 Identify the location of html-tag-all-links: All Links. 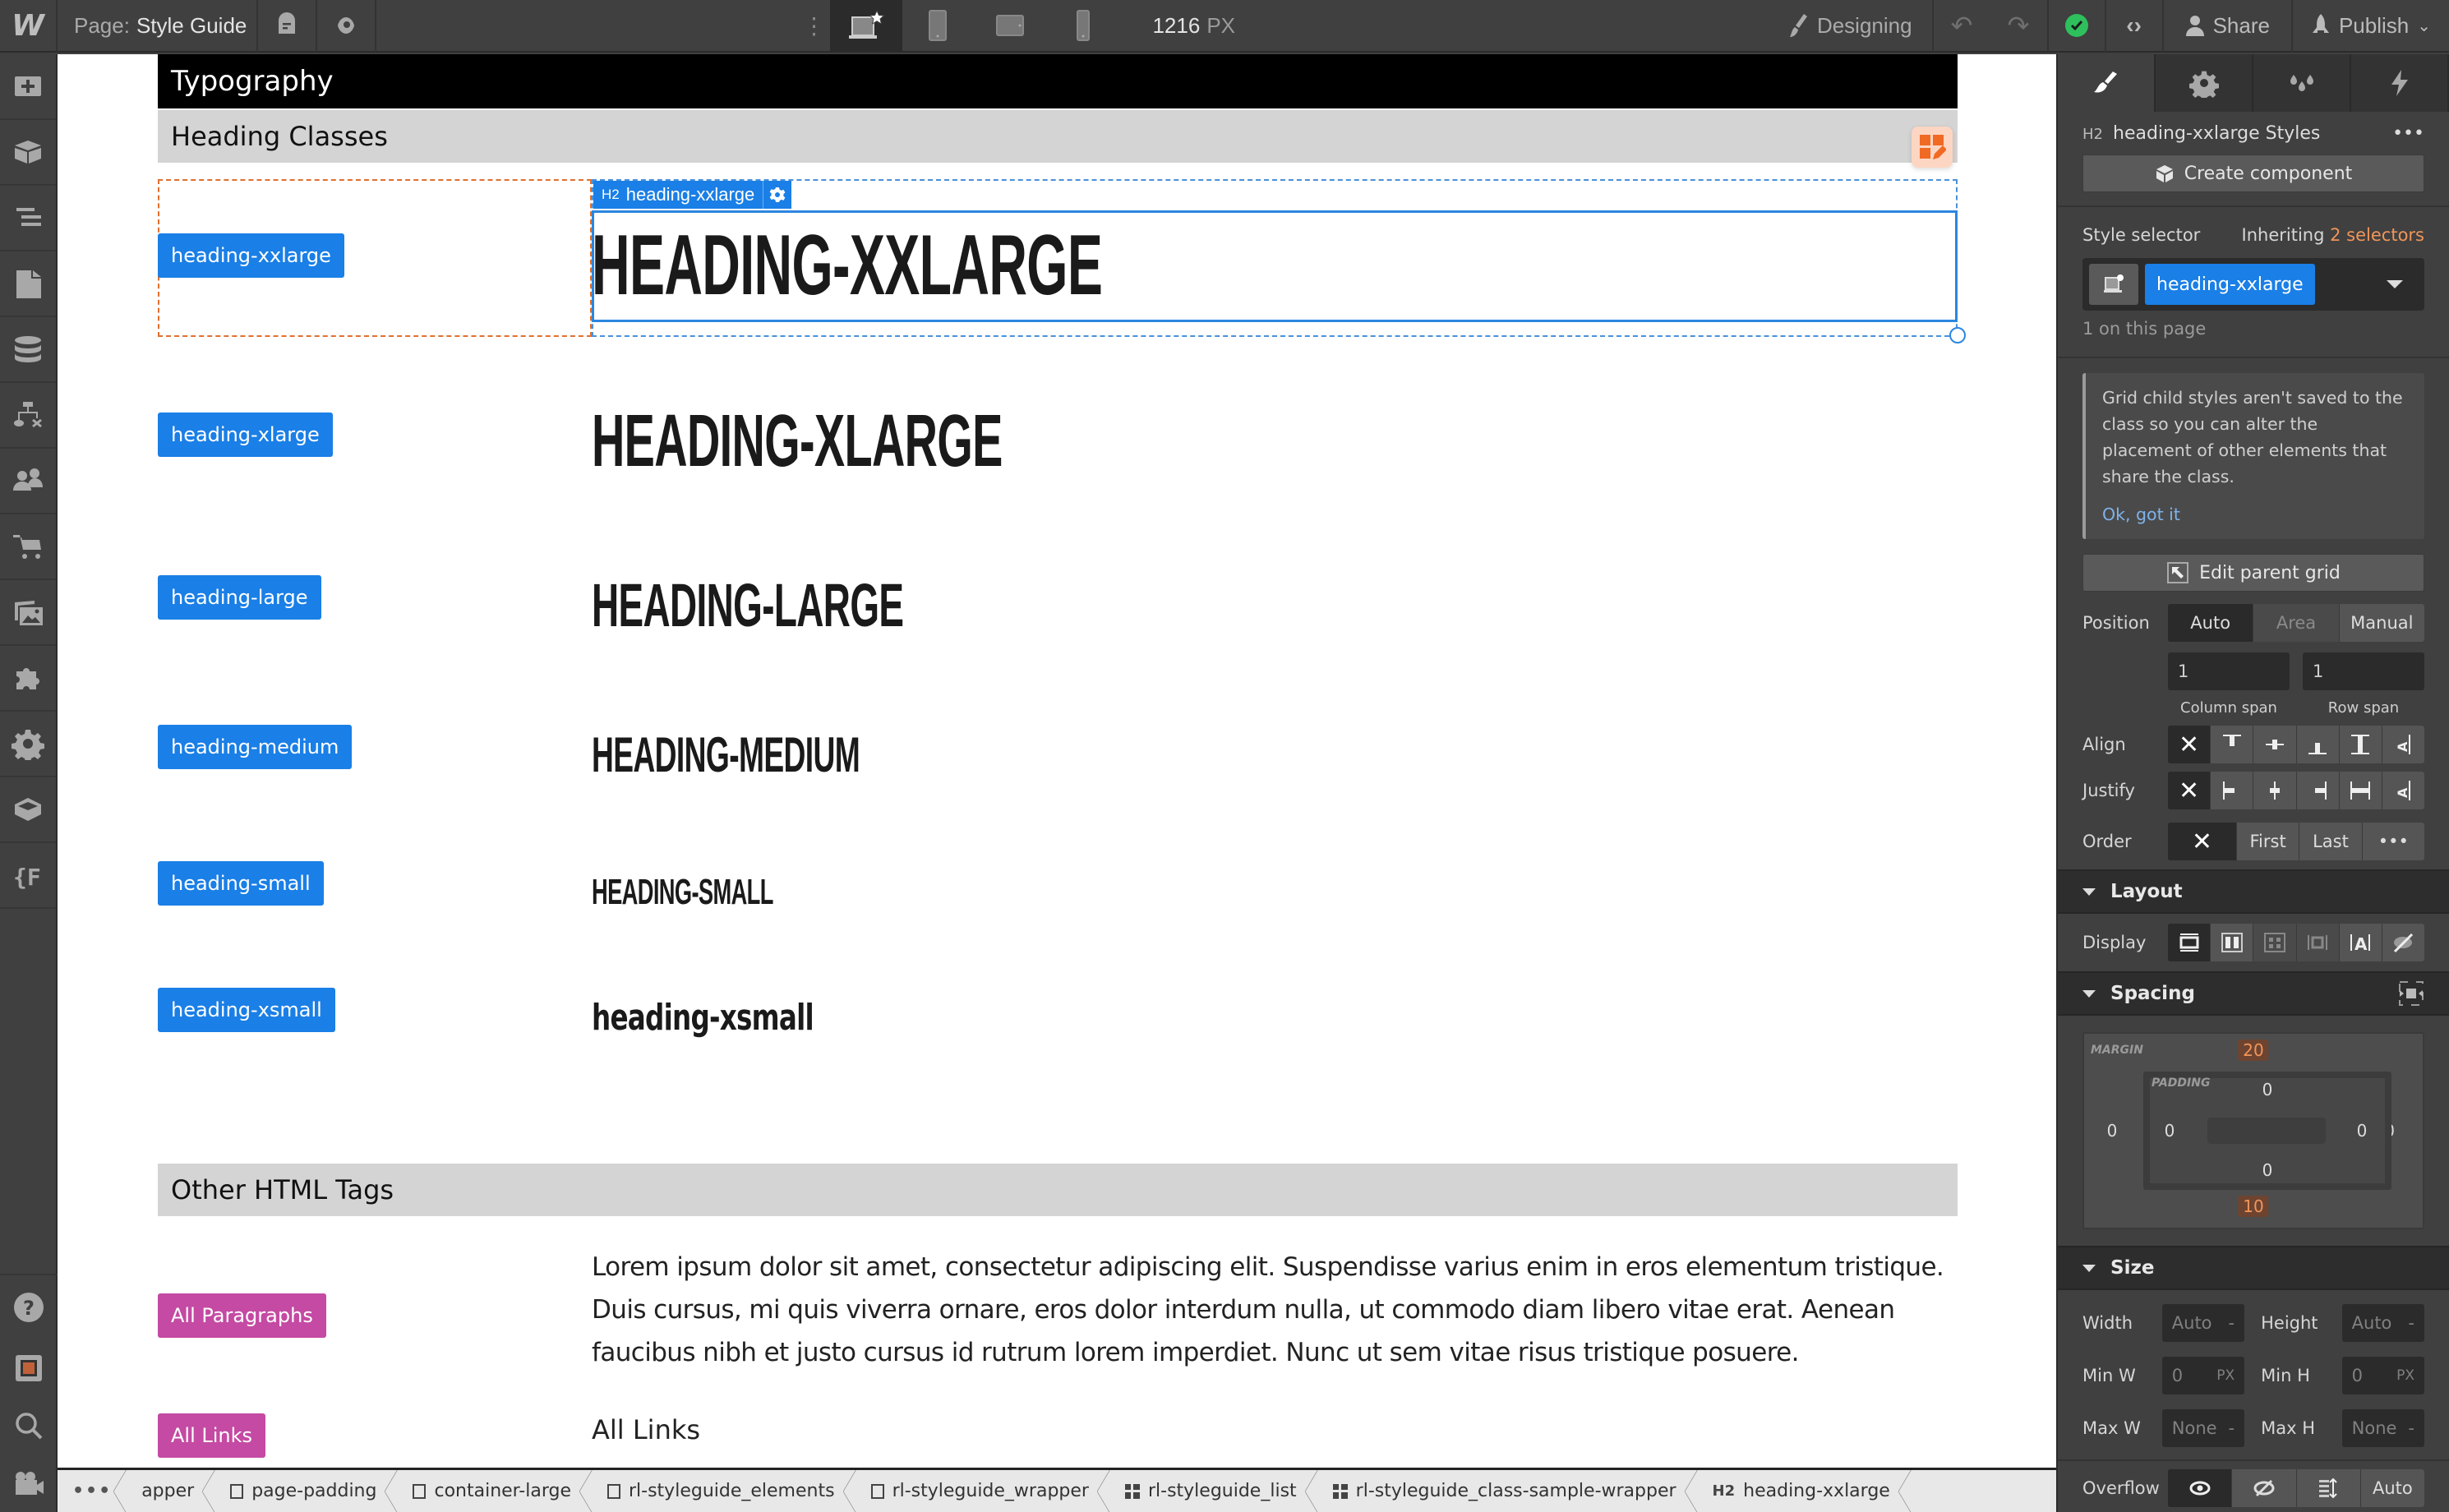
(212, 1435).